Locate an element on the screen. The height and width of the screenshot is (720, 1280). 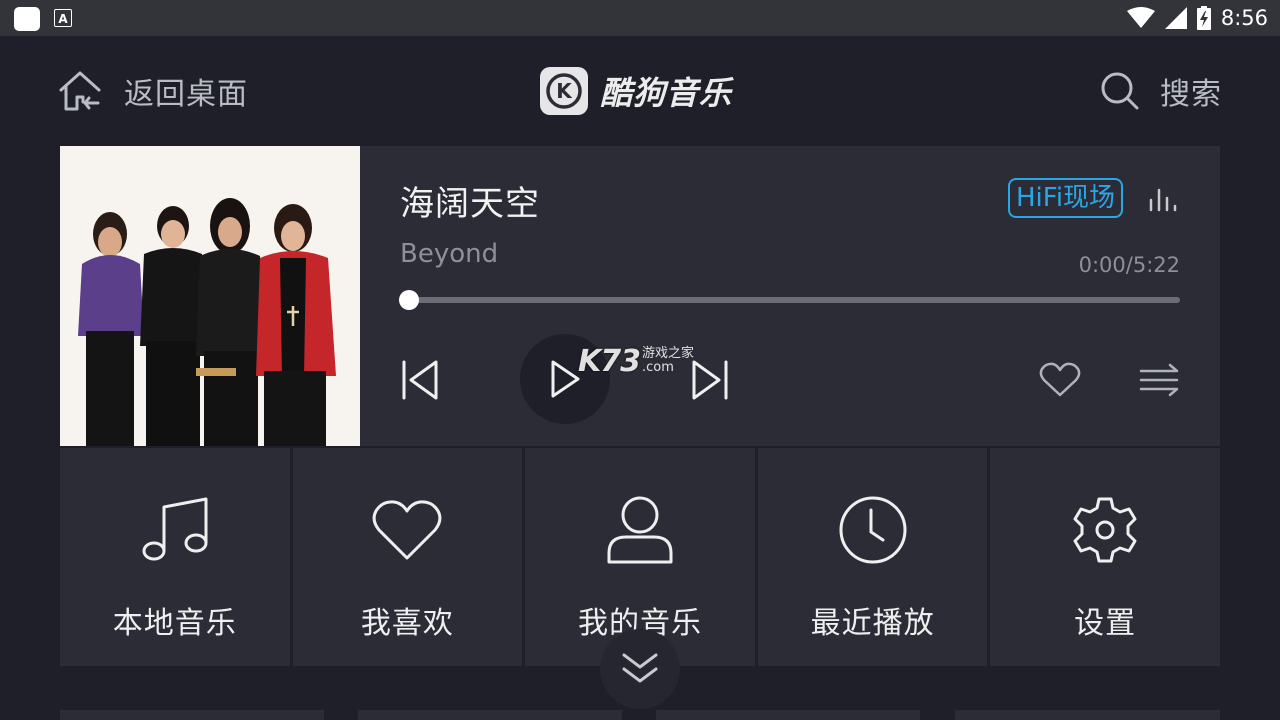
clock-icon is located at coordinates (873, 530).